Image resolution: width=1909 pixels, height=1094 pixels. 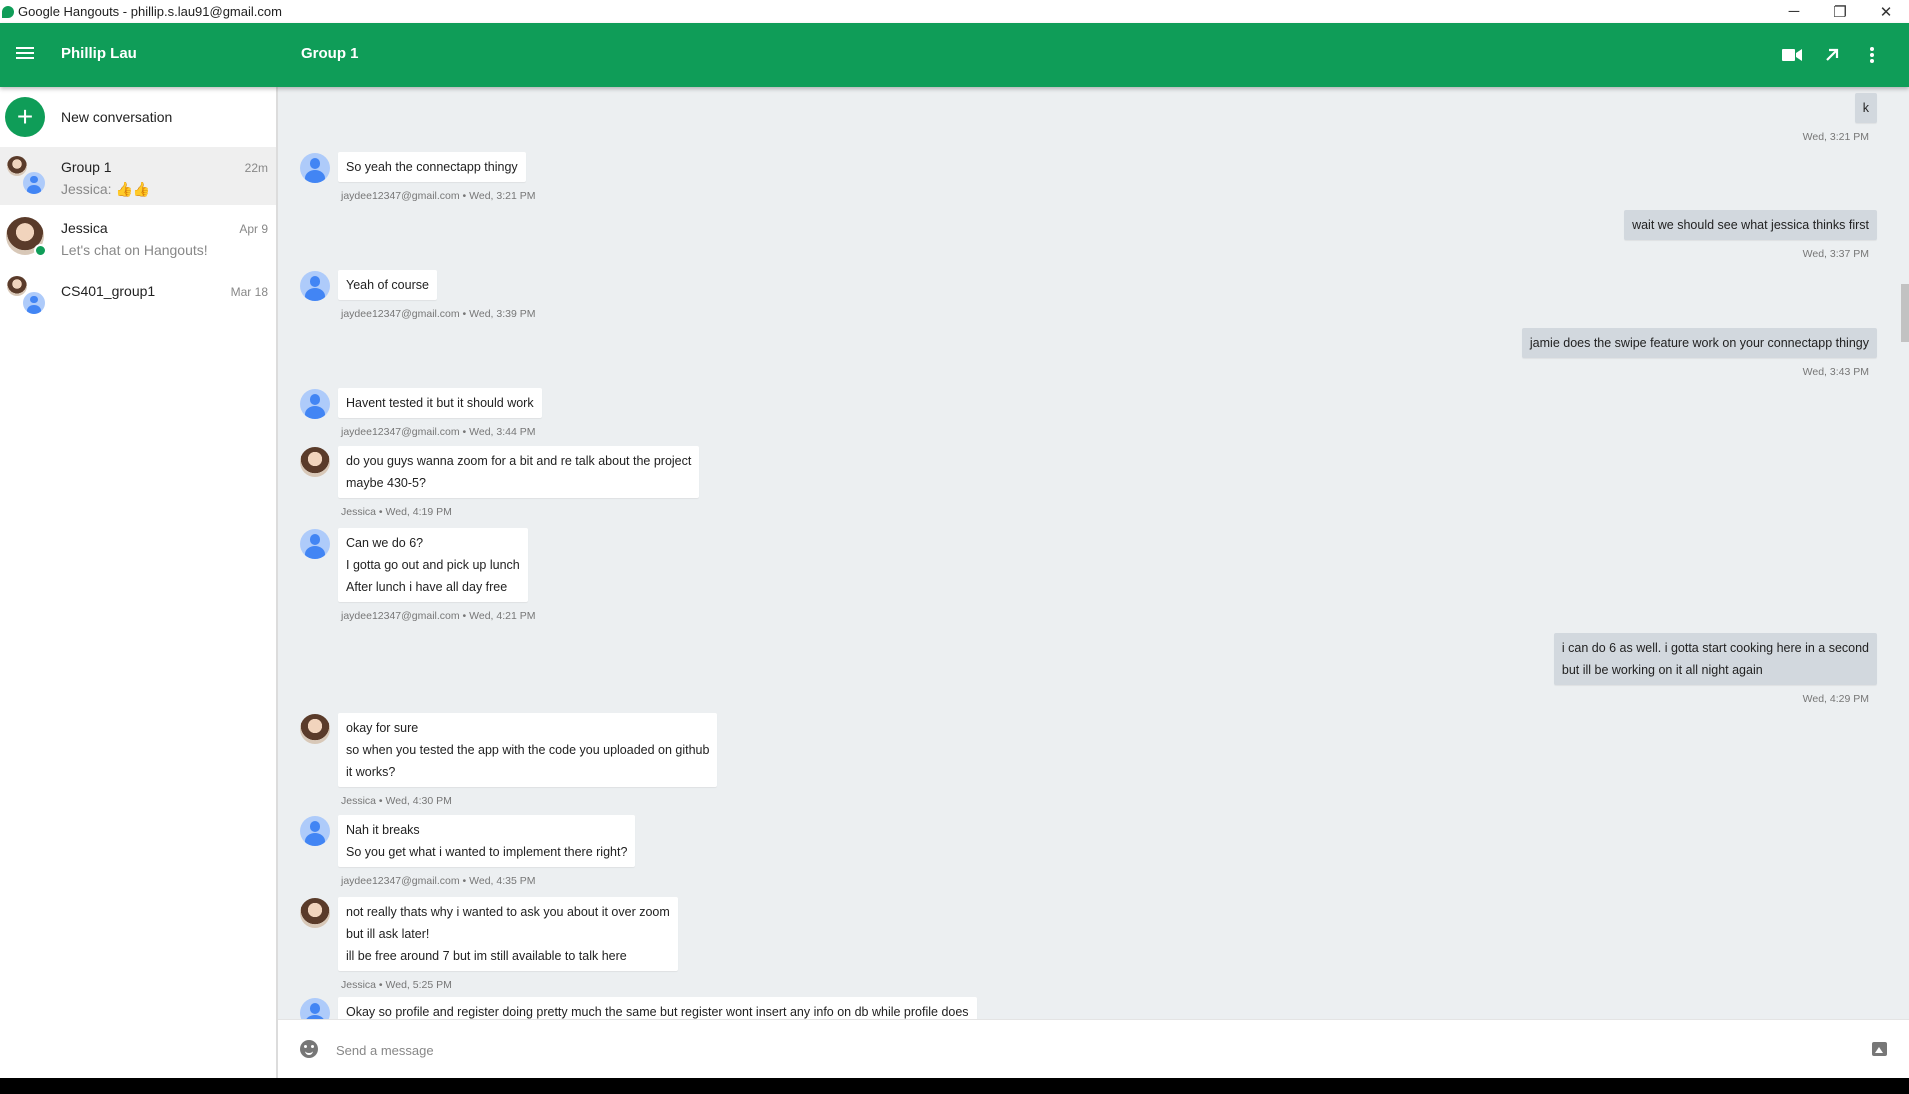 What do you see at coordinates (954, 1086) in the screenshot?
I see `taskbar` at bounding box center [954, 1086].